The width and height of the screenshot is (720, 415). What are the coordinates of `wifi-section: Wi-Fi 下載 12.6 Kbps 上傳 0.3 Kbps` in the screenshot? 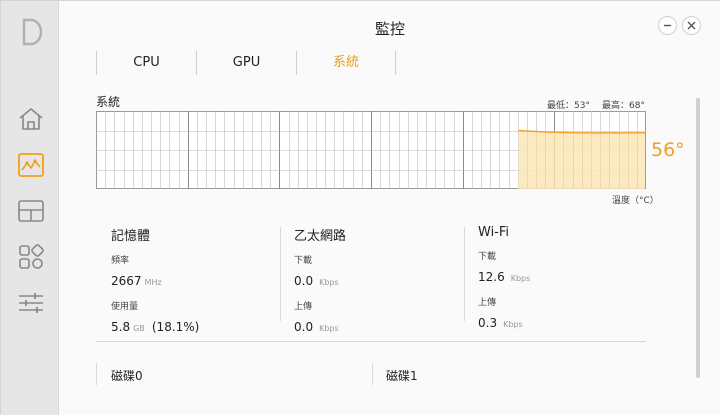 It's located at (504, 278).